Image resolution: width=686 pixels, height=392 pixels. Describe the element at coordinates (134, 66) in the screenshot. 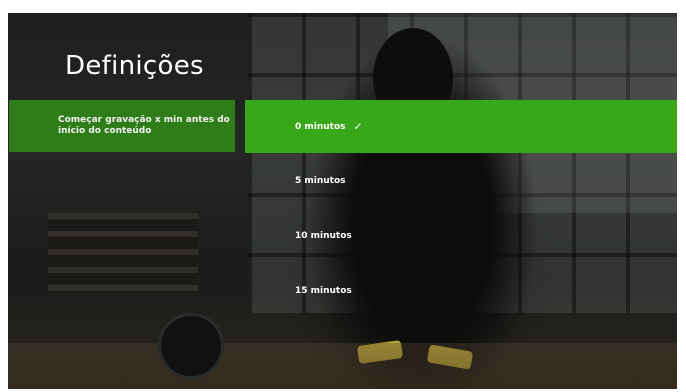

I see `page-title: Definições` at that location.